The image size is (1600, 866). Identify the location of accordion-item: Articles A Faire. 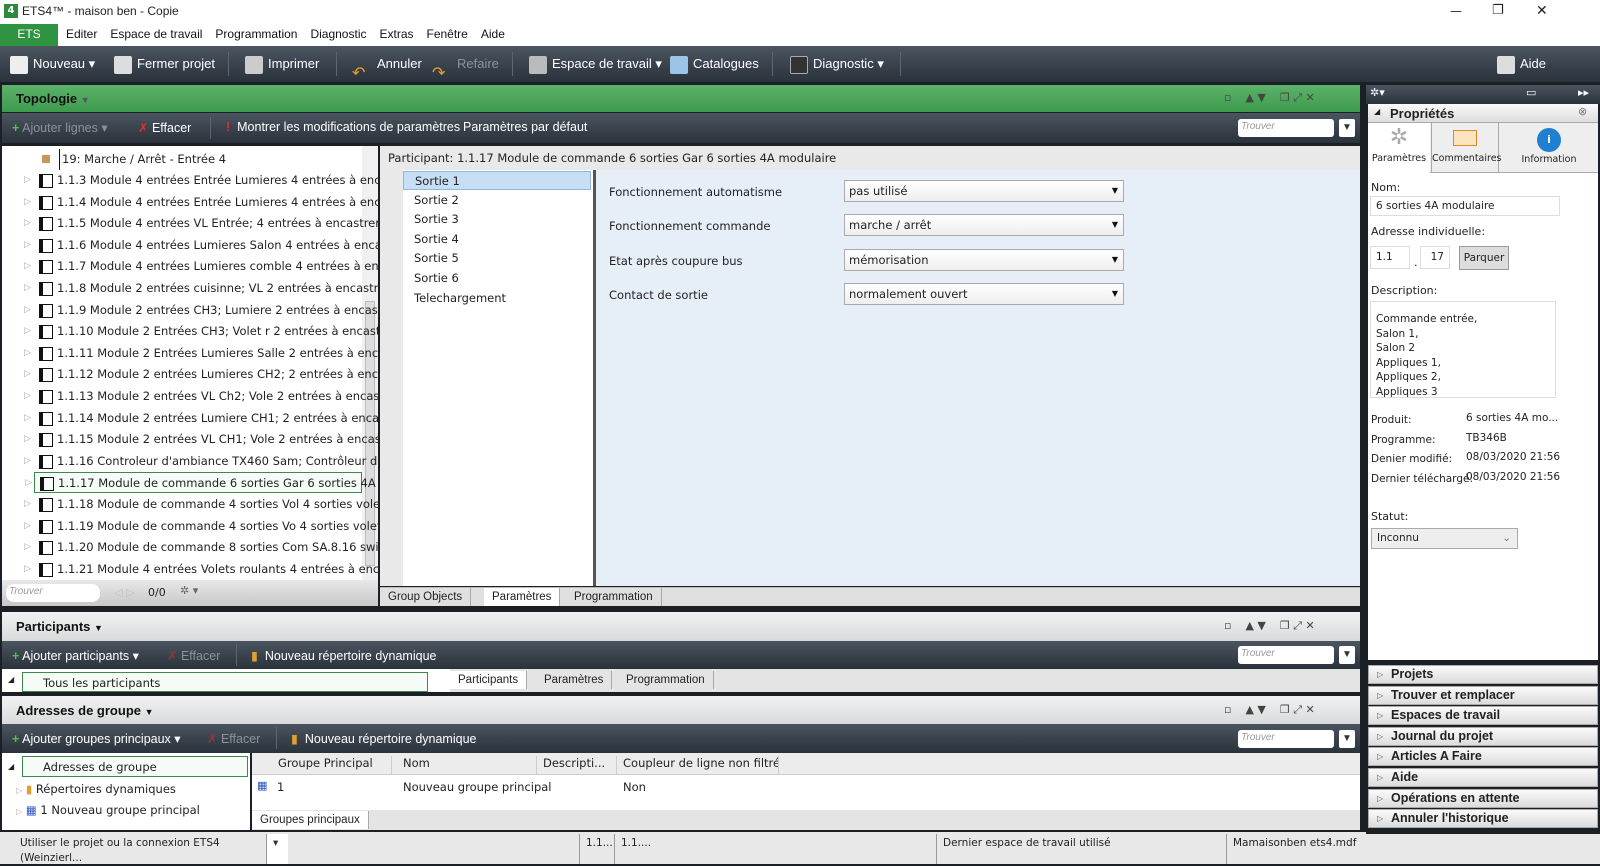
(1483, 757).